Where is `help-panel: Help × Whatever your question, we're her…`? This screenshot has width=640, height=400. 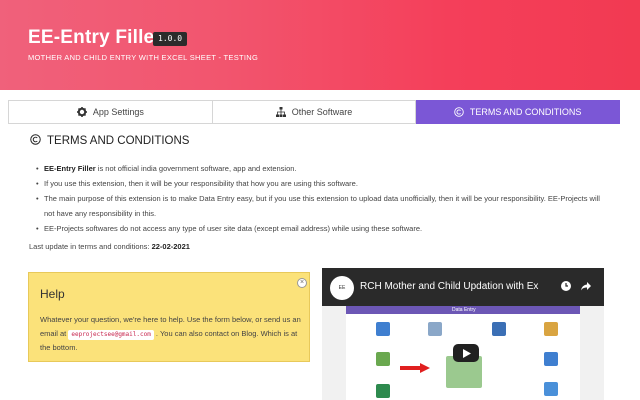 help-panel: Help × Whatever your question, we're her… is located at coordinates (169, 317).